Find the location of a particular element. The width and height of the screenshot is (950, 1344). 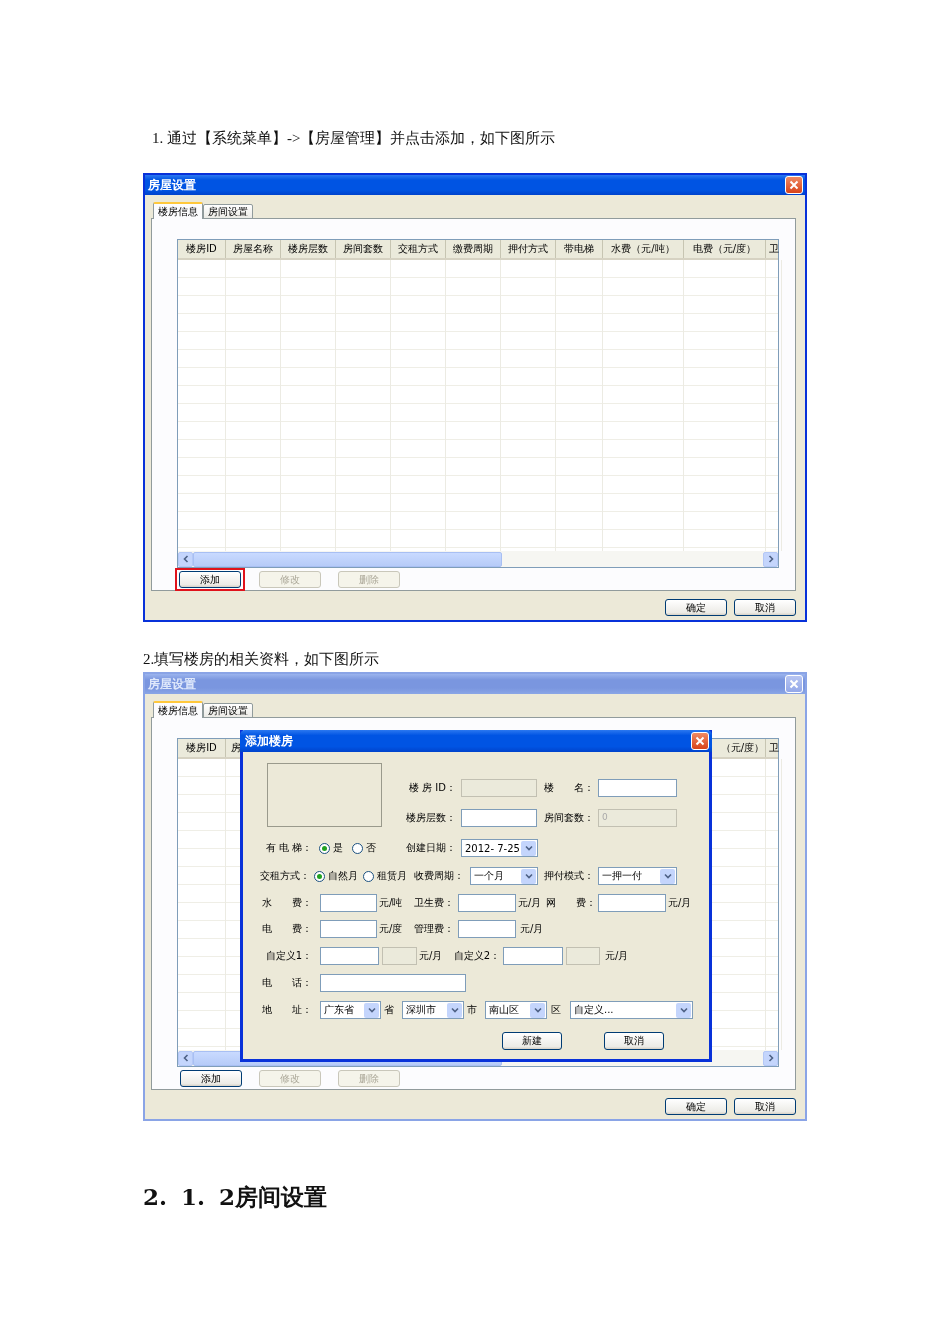

field-label: 地 址： is located at coordinates (287, 1010).